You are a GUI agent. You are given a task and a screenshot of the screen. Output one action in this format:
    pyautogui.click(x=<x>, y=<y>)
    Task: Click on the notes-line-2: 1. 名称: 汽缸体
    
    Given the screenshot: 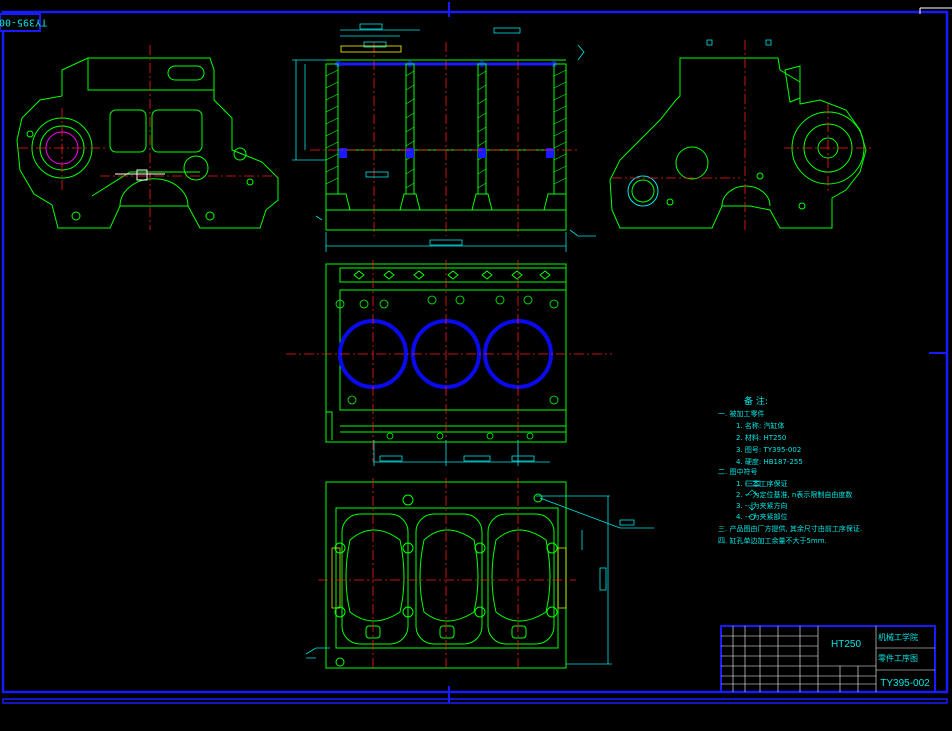 What is the action you would take?
    pyautogui.click(x=760, y=425)
    